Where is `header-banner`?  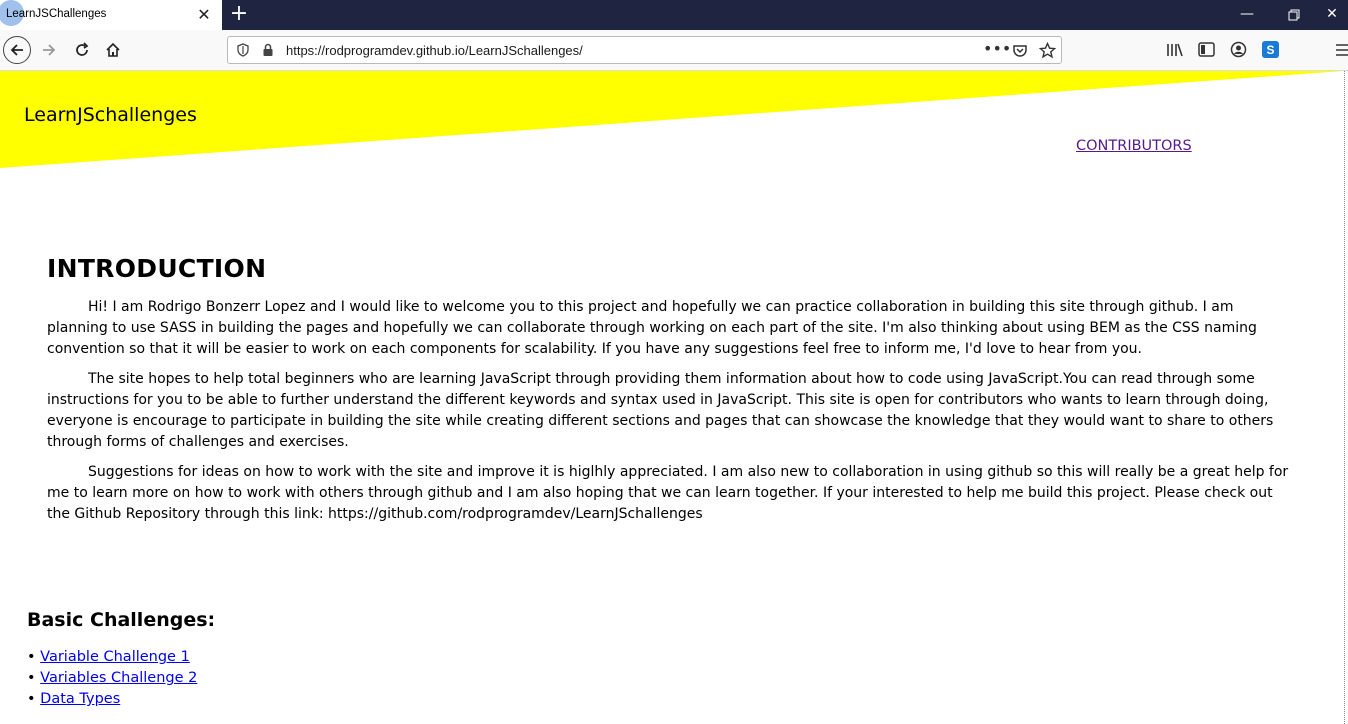 header-banner is located at coordinates (672, 119).